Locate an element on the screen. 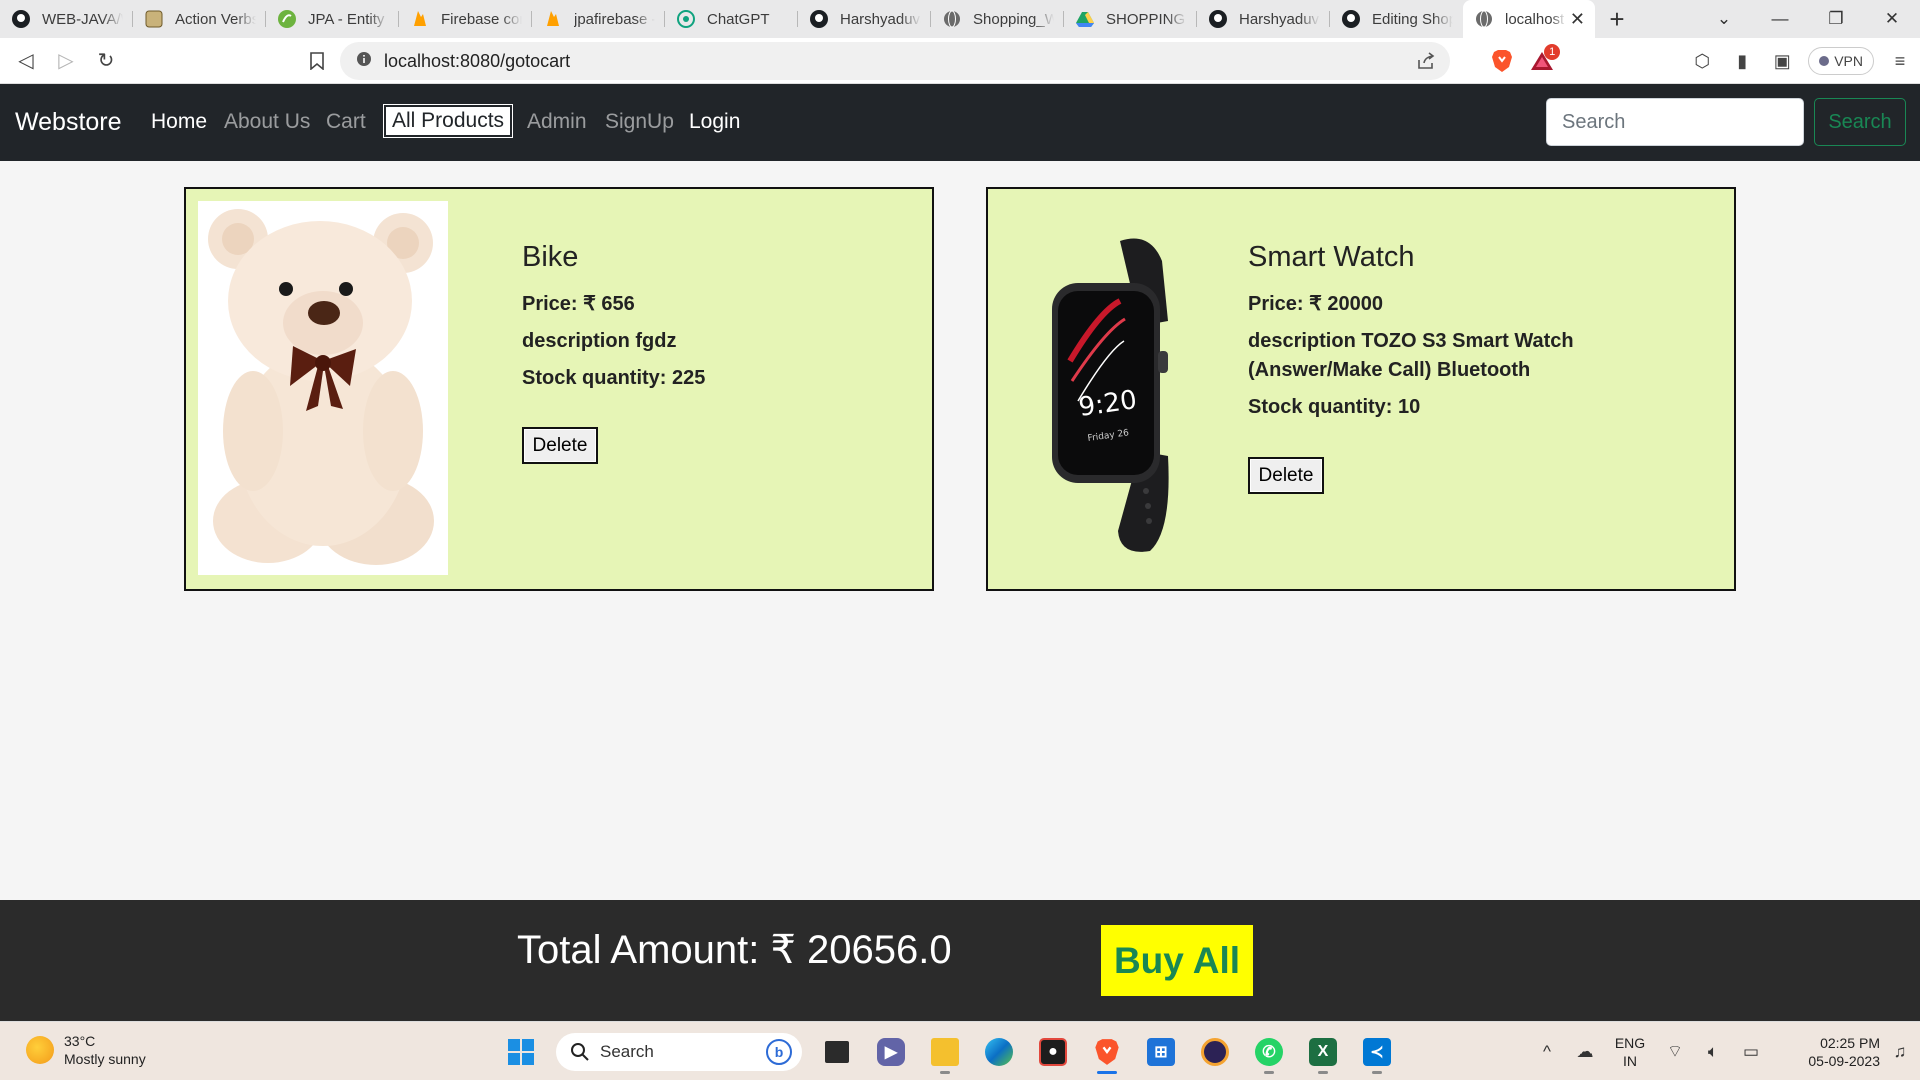 Image resolution: width=1920 pixels, height=1080 pixels. edge-icon is located at coordinates (999, 1052).